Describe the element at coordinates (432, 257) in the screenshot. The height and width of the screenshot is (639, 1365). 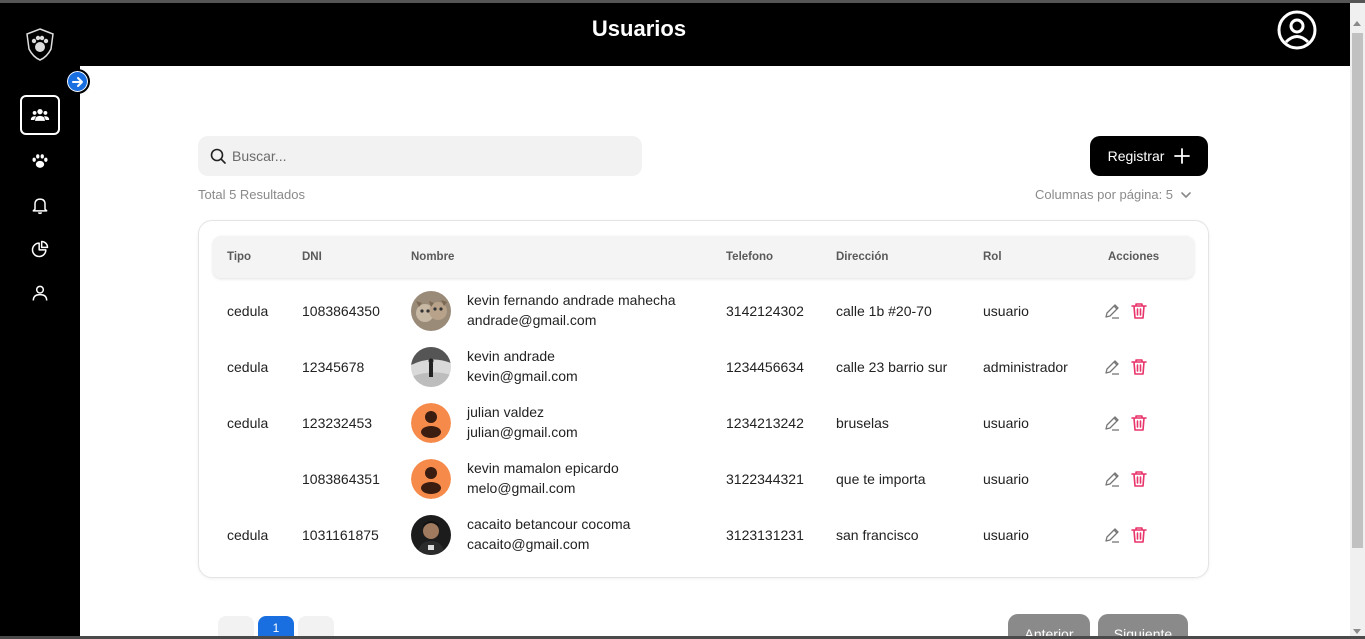
I see `column-header-nombre: Nombre` at that location.